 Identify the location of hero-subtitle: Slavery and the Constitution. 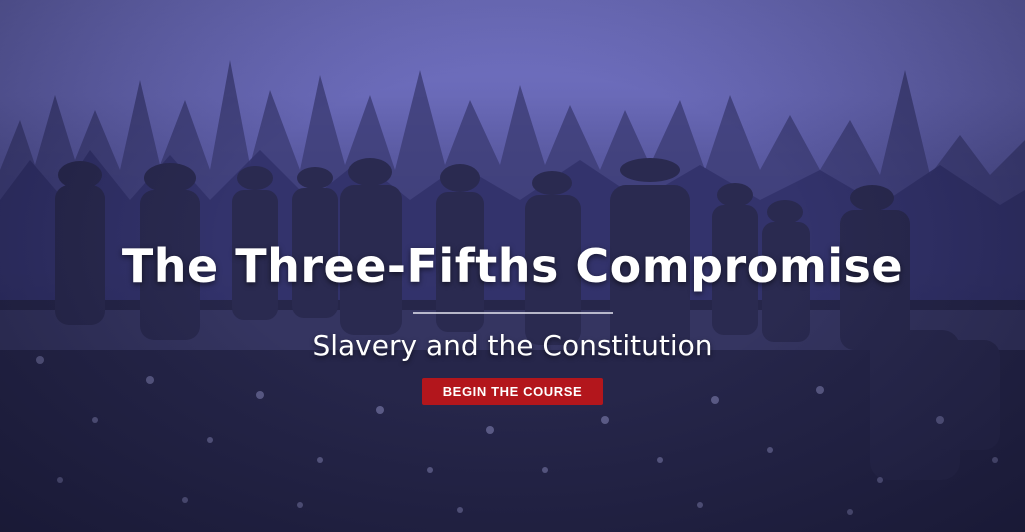
(512, 345).